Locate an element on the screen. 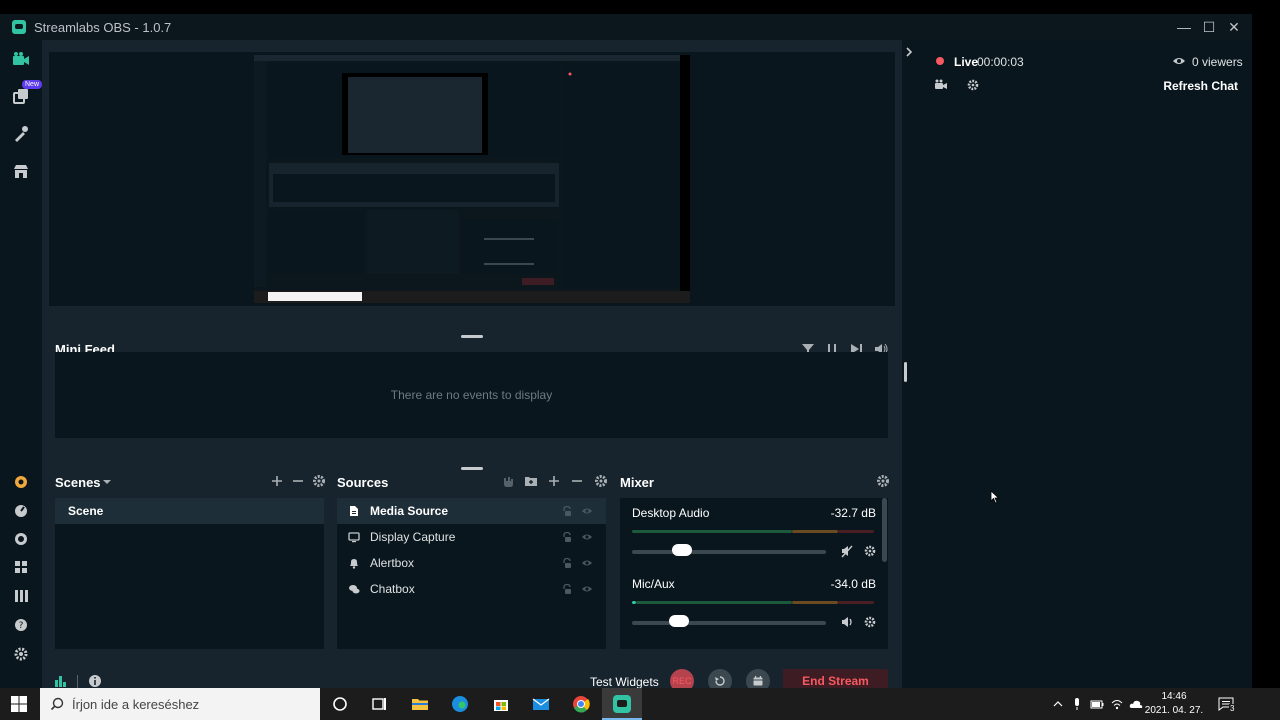  chat-splitter is located at coordinates (909, 364).